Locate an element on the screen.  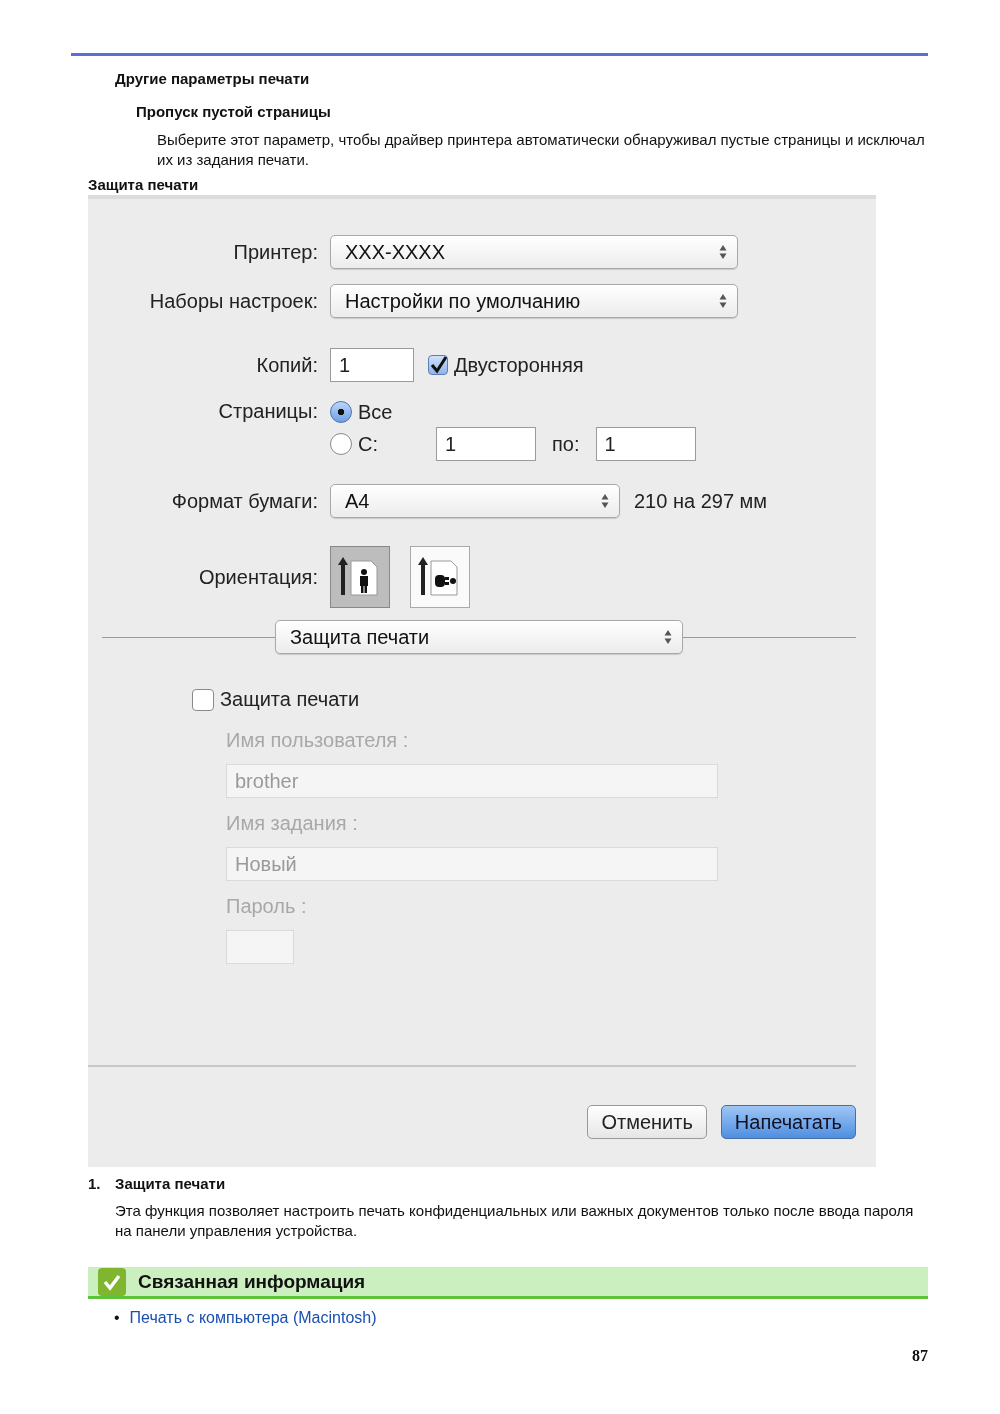
copies-field: 1 is located at coordinates (372, 365).